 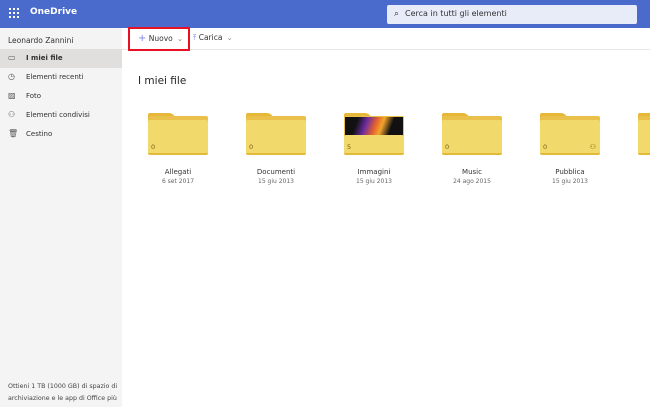 I want to click on sidebar-item-label: Elementi recenti, so click(x=55, y=77).